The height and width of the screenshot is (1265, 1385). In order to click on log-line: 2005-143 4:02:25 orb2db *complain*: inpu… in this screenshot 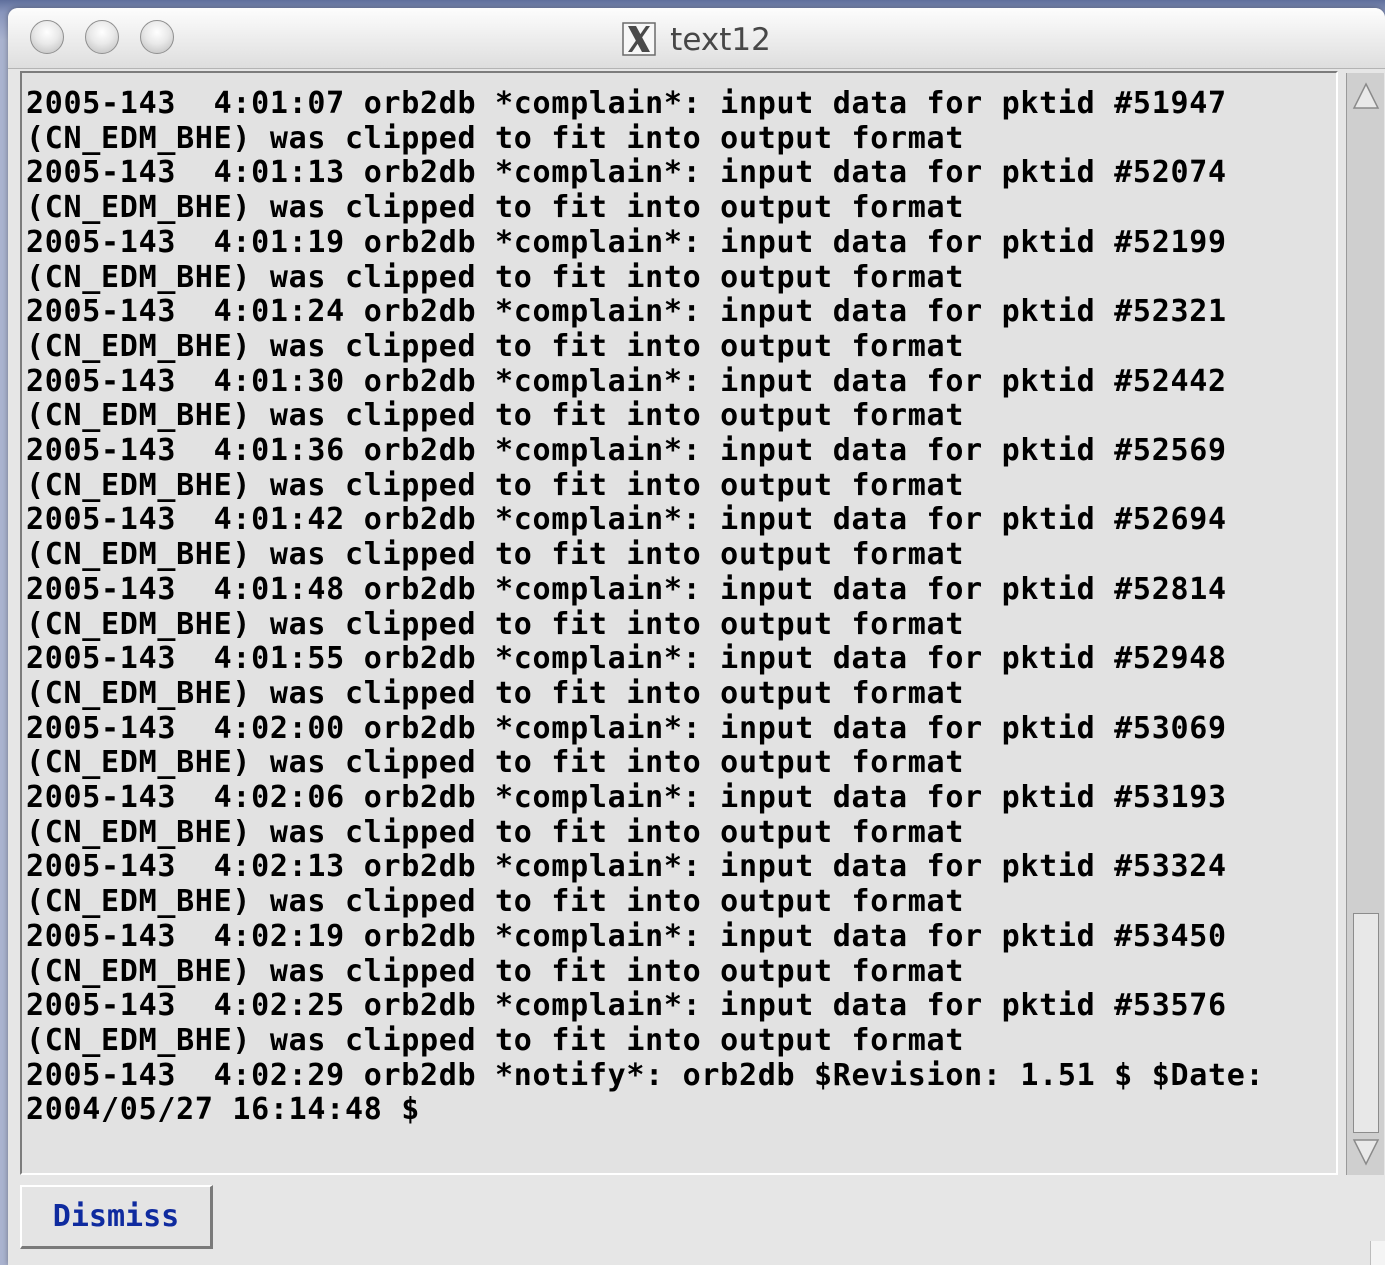, I will do `click(626, 1006)`.